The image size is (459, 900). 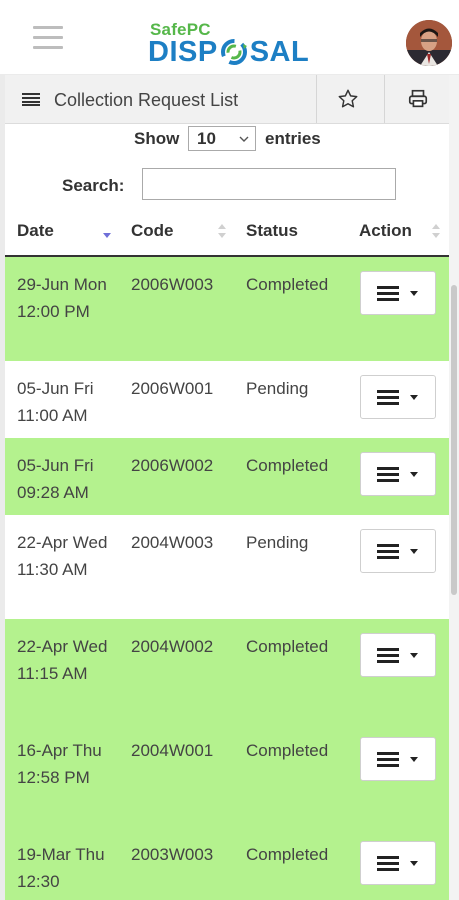 I want to click on user-avatar, so click(x=429, y=43).